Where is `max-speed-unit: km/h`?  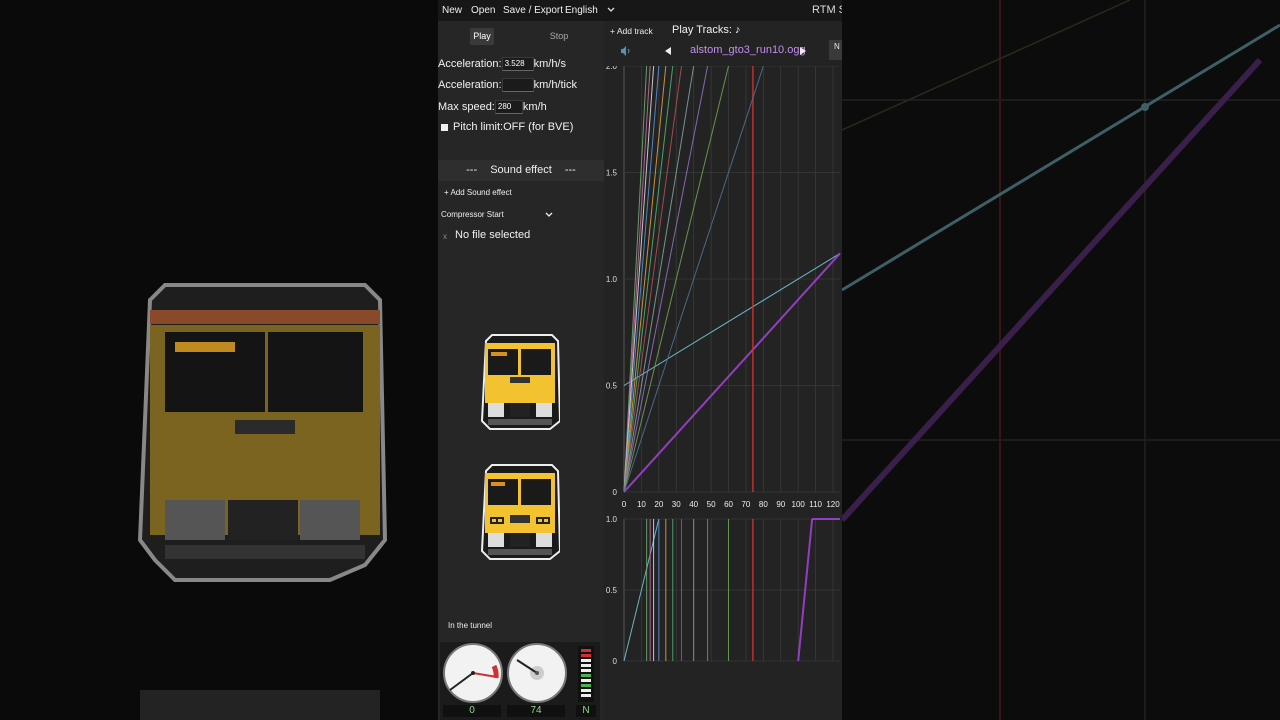 max-speed-unit: km/h is located at coordinates (534, 106).